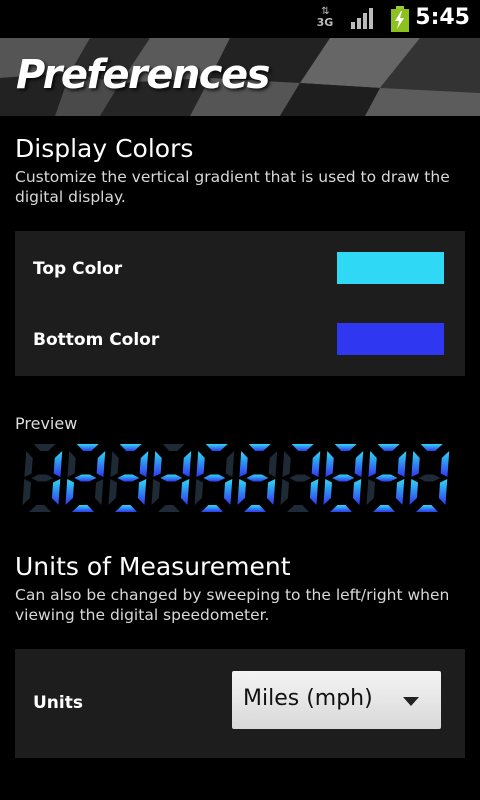  I want to click on top-color-label: Top Color, so click(78, 269).